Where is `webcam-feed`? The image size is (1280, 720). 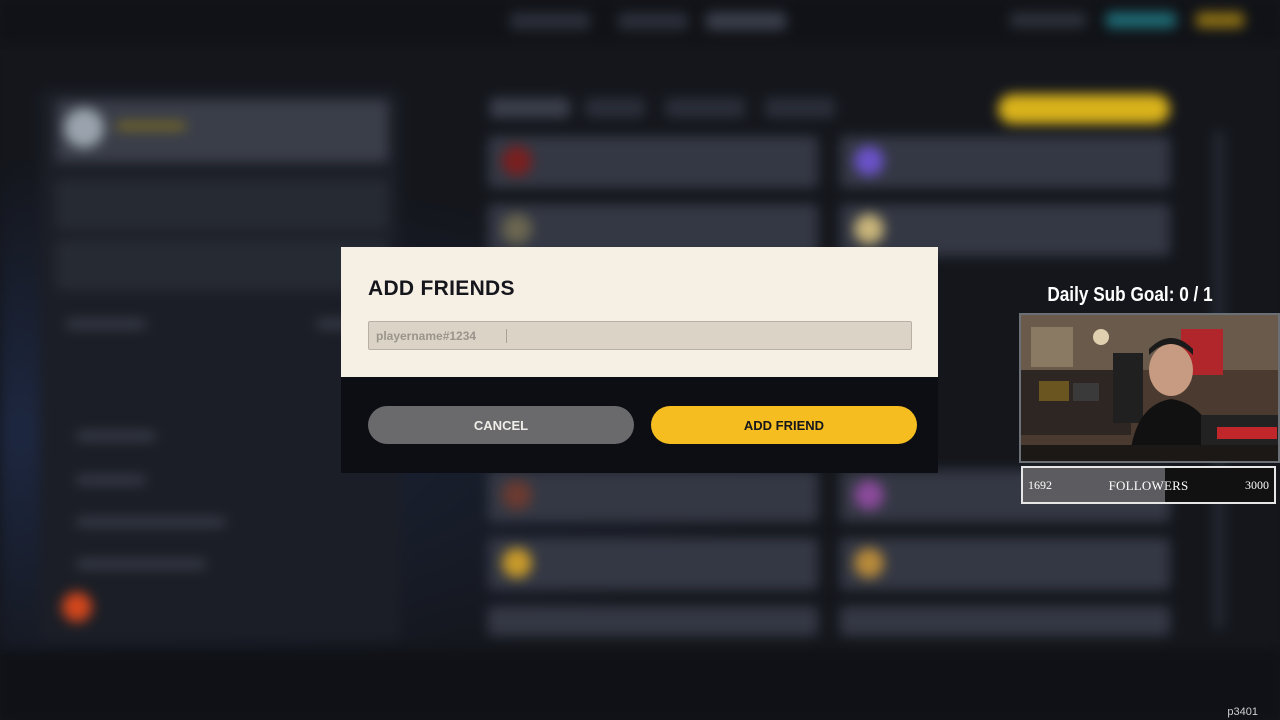 webcam-feed is located at coordinates (1149, 388).